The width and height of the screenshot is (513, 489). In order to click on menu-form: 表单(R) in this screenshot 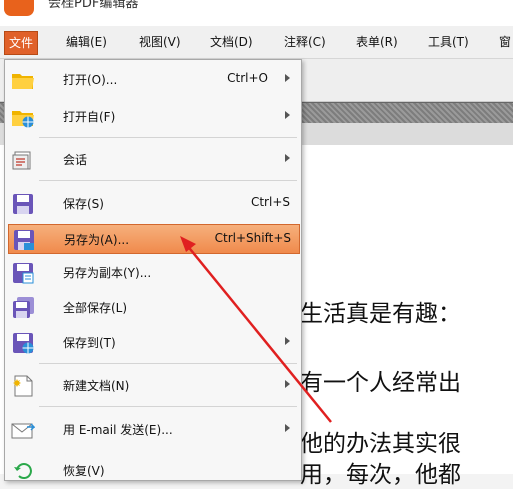, I will do `click(377, 42)`.